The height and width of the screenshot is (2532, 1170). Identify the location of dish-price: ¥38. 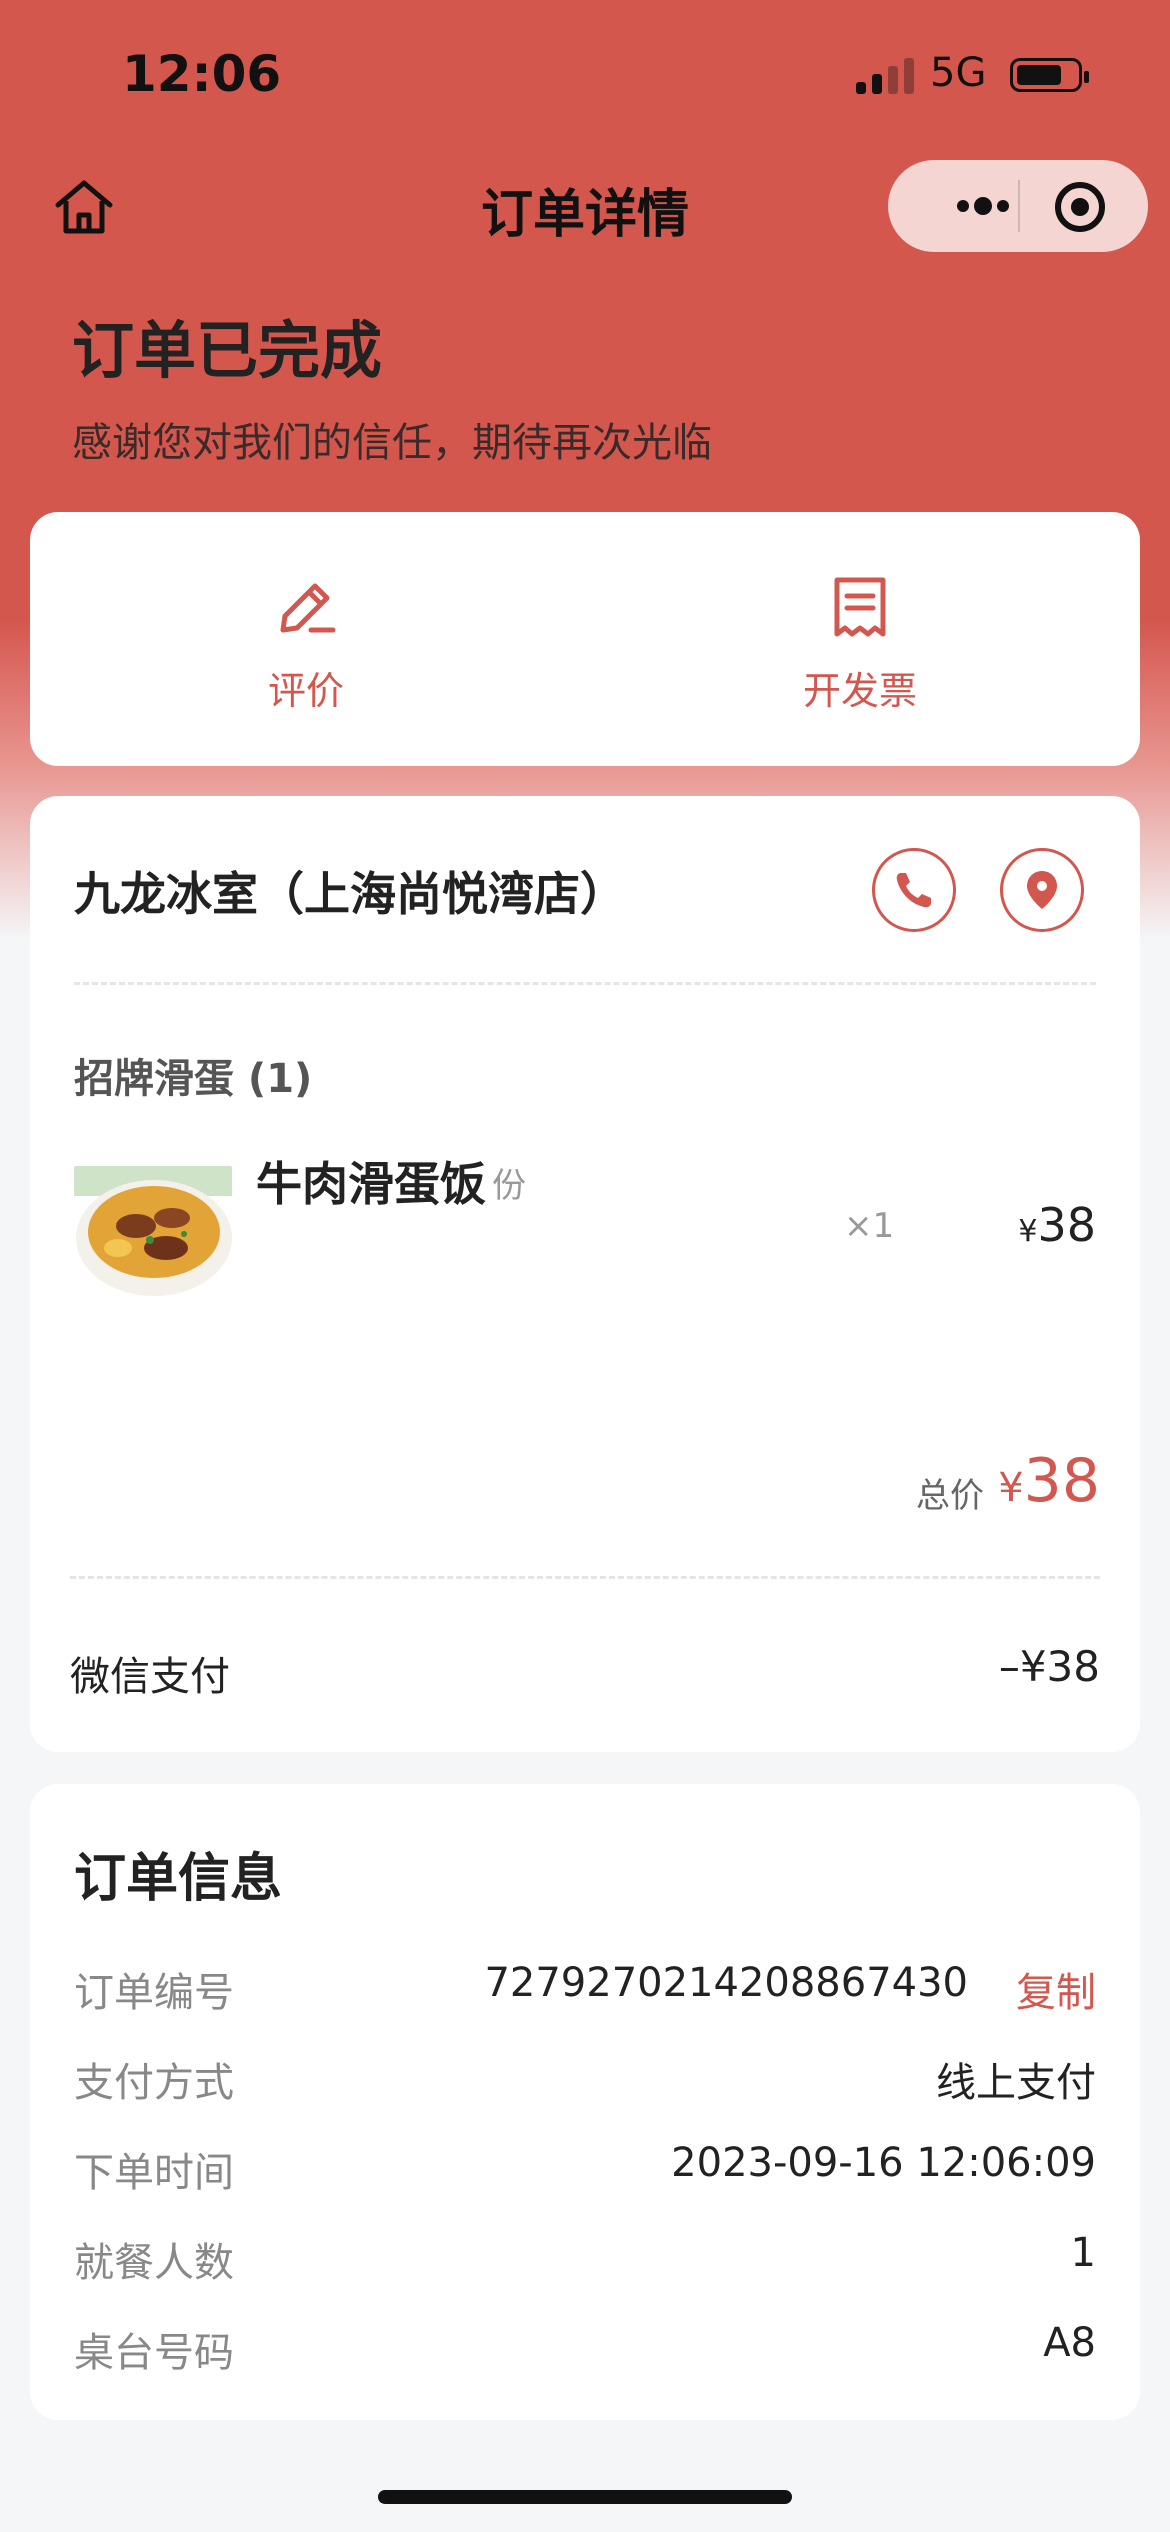
(1057, 1225).